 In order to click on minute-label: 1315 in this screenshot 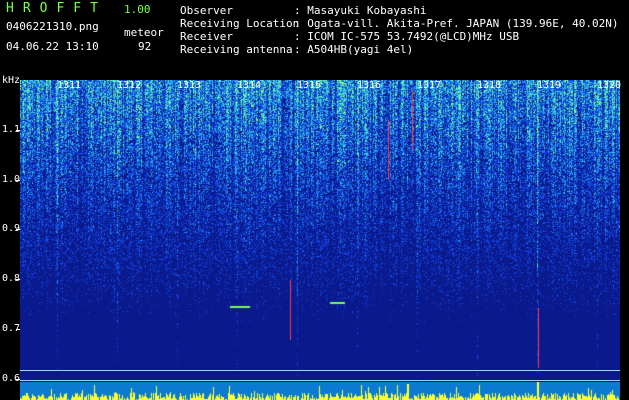, I will do `click(309, 85)`.